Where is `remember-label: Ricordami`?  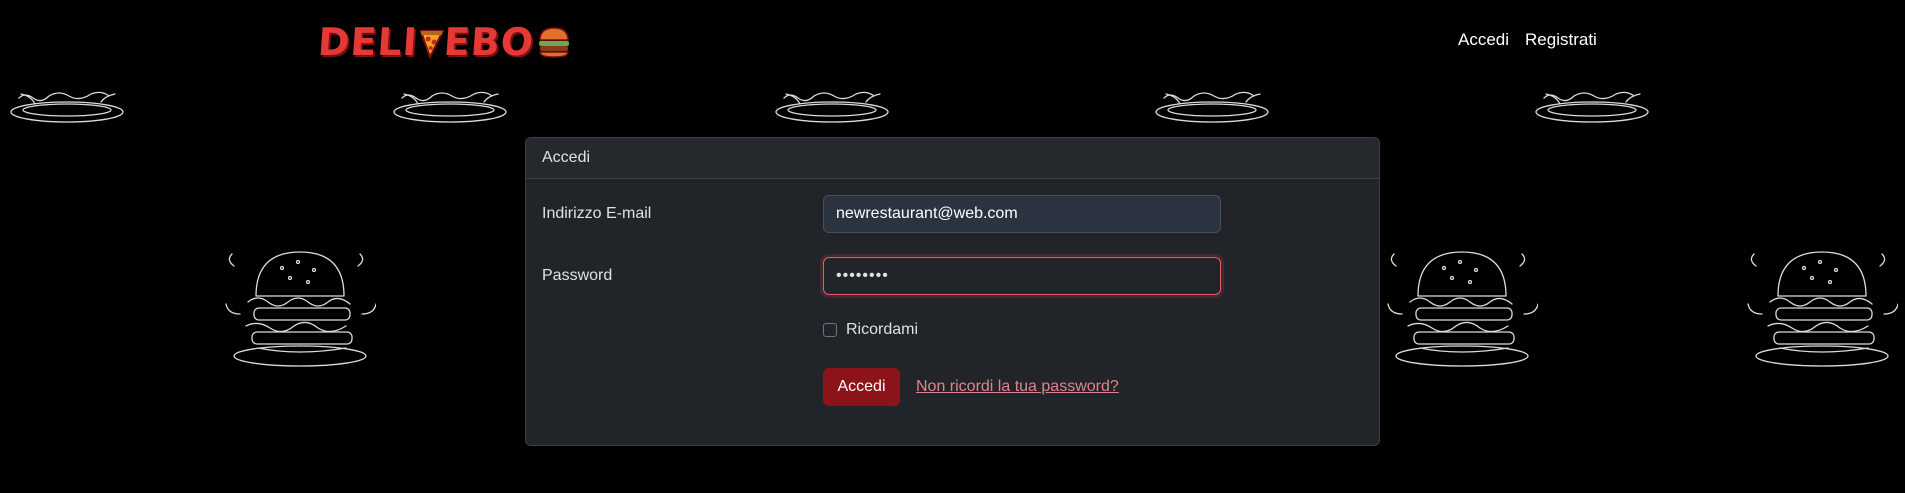 remember-label: Ricordami is located at coordinates (882, 330).